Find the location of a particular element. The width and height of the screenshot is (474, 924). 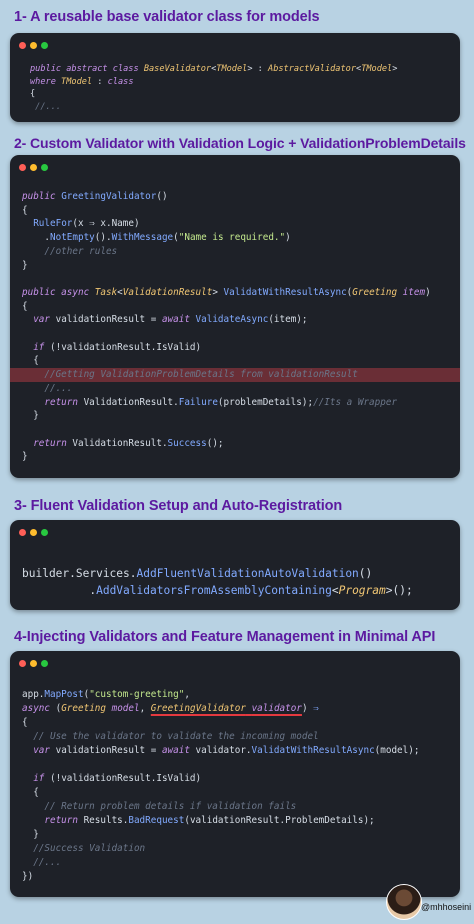

code-token: validator is located at coordinates (276, 708).